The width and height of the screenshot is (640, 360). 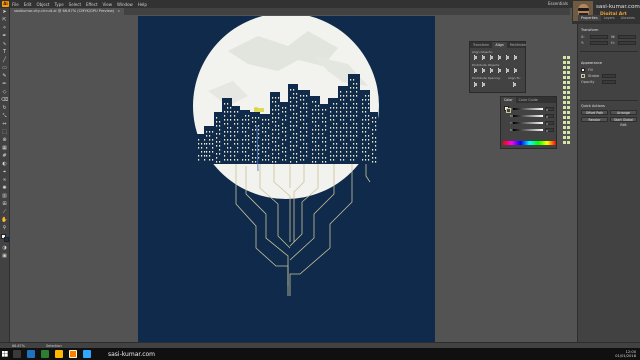 What do you see at coordinates (589, 18) in the screenshot?
I see `tab-properties: Properties` at bounding box center [589, 18].